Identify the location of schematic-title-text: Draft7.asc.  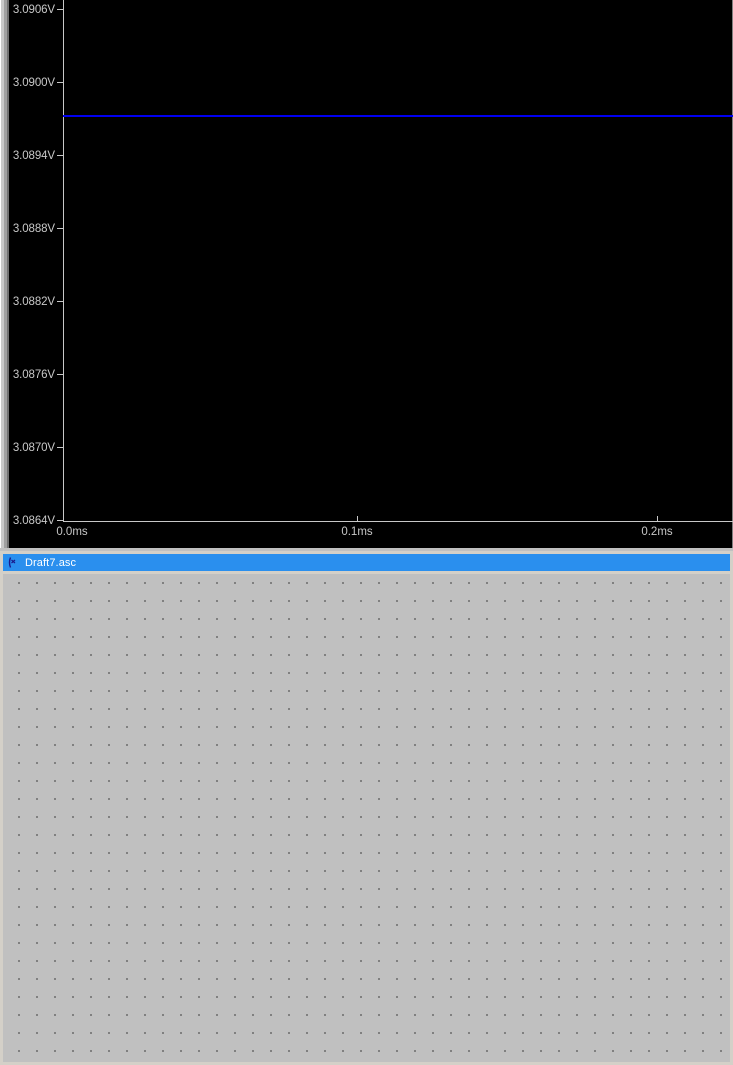
(51, 562).